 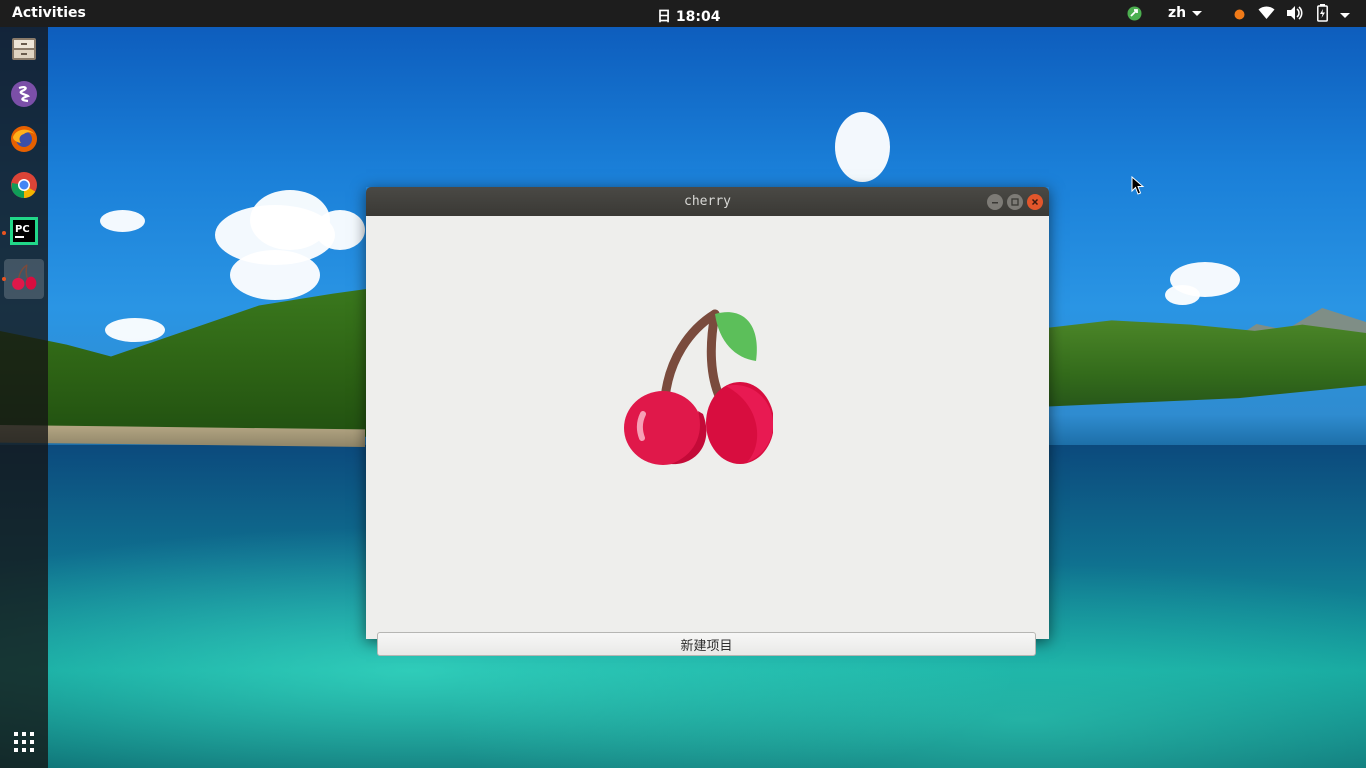 I want to click on hills-left, so click(x=185, y=366).